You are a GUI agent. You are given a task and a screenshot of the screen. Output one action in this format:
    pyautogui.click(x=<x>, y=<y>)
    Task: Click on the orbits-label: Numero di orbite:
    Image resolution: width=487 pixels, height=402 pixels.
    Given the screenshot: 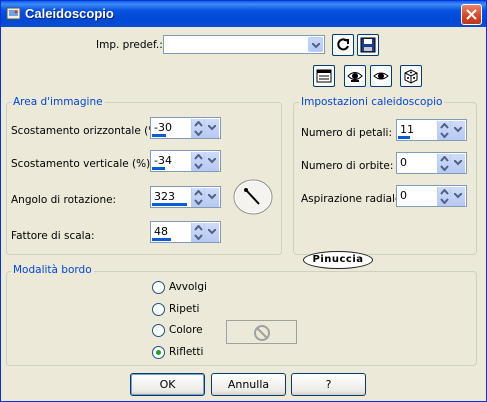 What is the action you would take?
    pyautogui.click(x=347, y=166)
    